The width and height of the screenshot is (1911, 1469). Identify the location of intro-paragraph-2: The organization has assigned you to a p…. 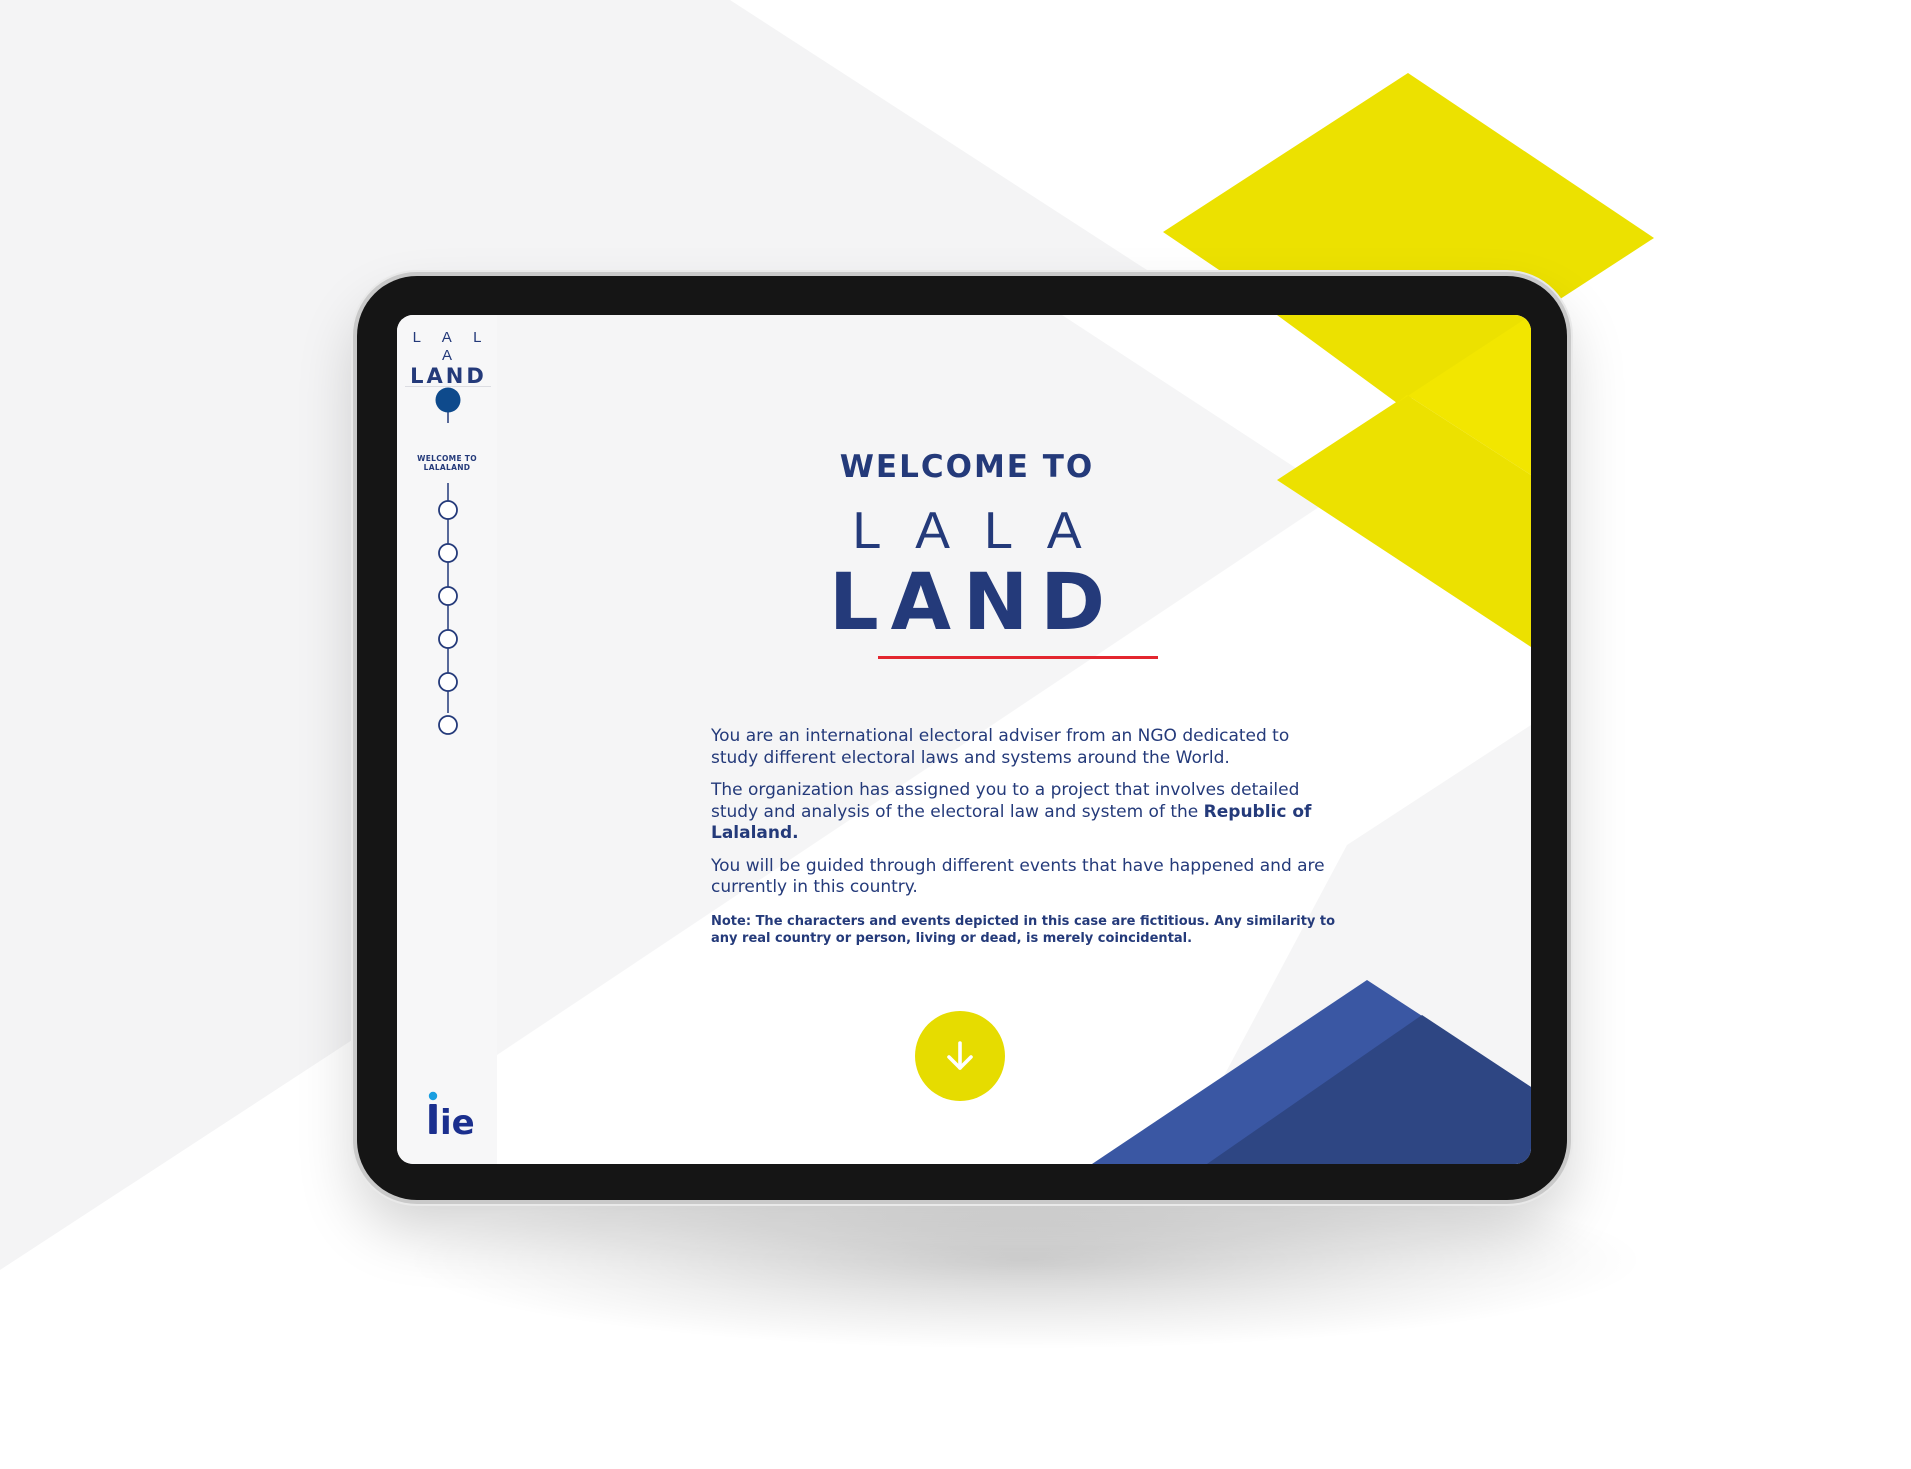
(1031, 812).